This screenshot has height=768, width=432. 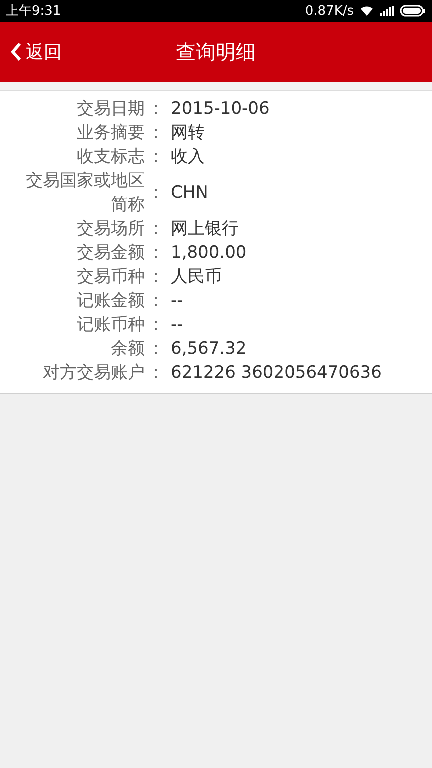 What do you see at coordinates (187, 133) in the screenshot?
I see `field-value: 网转` at bounding box center [187, 133].